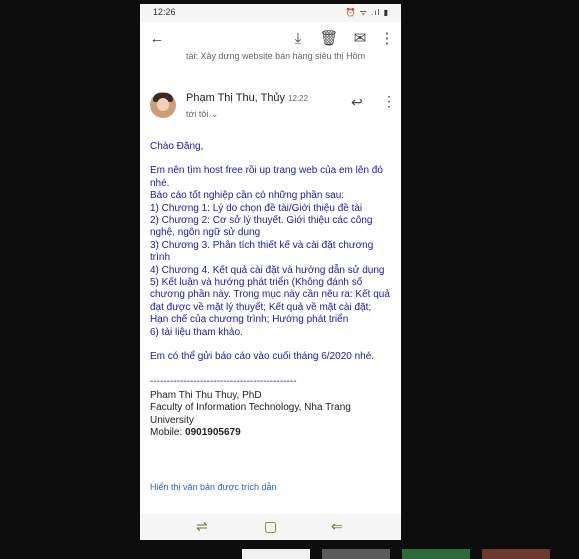 Image resolution: width=579 pixels, height=559 pixels. Describe the element at coordinates (360, 39) in the screenshot. I see `mark-unread-icon: ✉` at that location.